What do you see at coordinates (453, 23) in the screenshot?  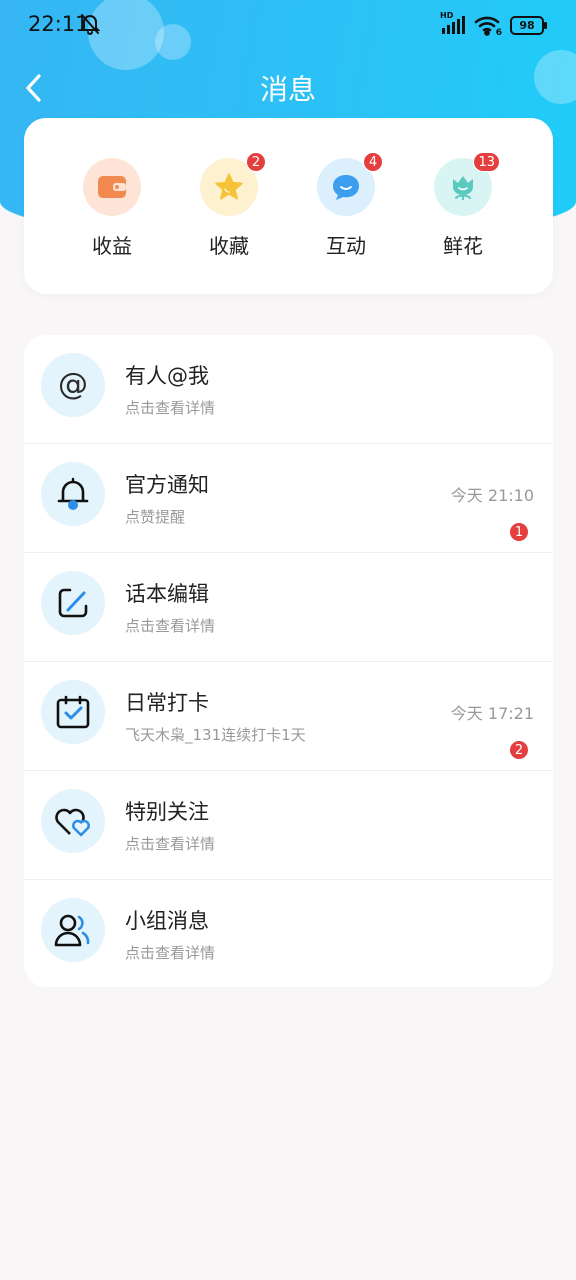 I see `hd-signal-icon: HD` at bounding box center [453, 23].